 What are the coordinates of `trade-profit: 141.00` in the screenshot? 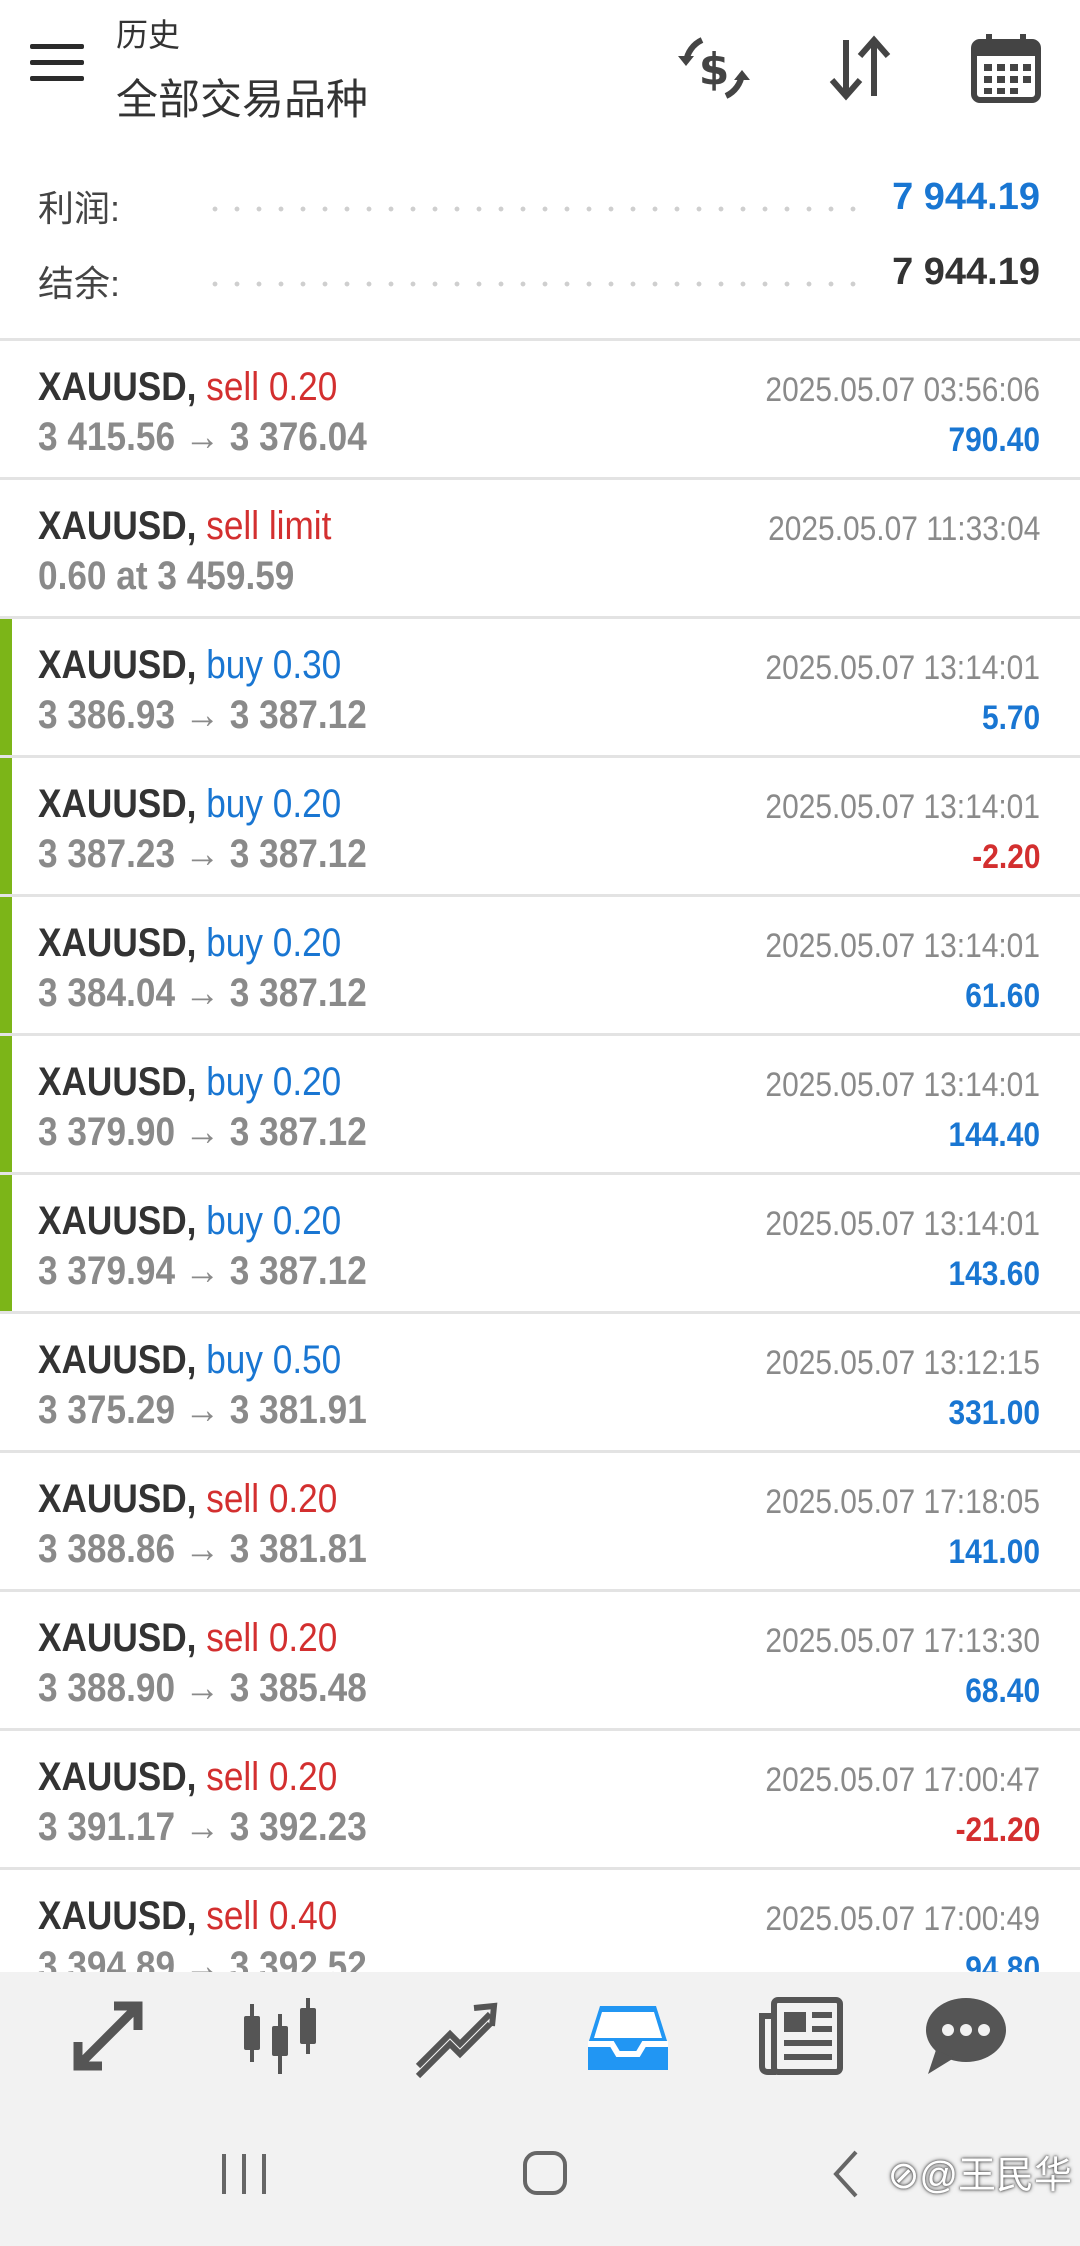 It's located at (994, 1552).